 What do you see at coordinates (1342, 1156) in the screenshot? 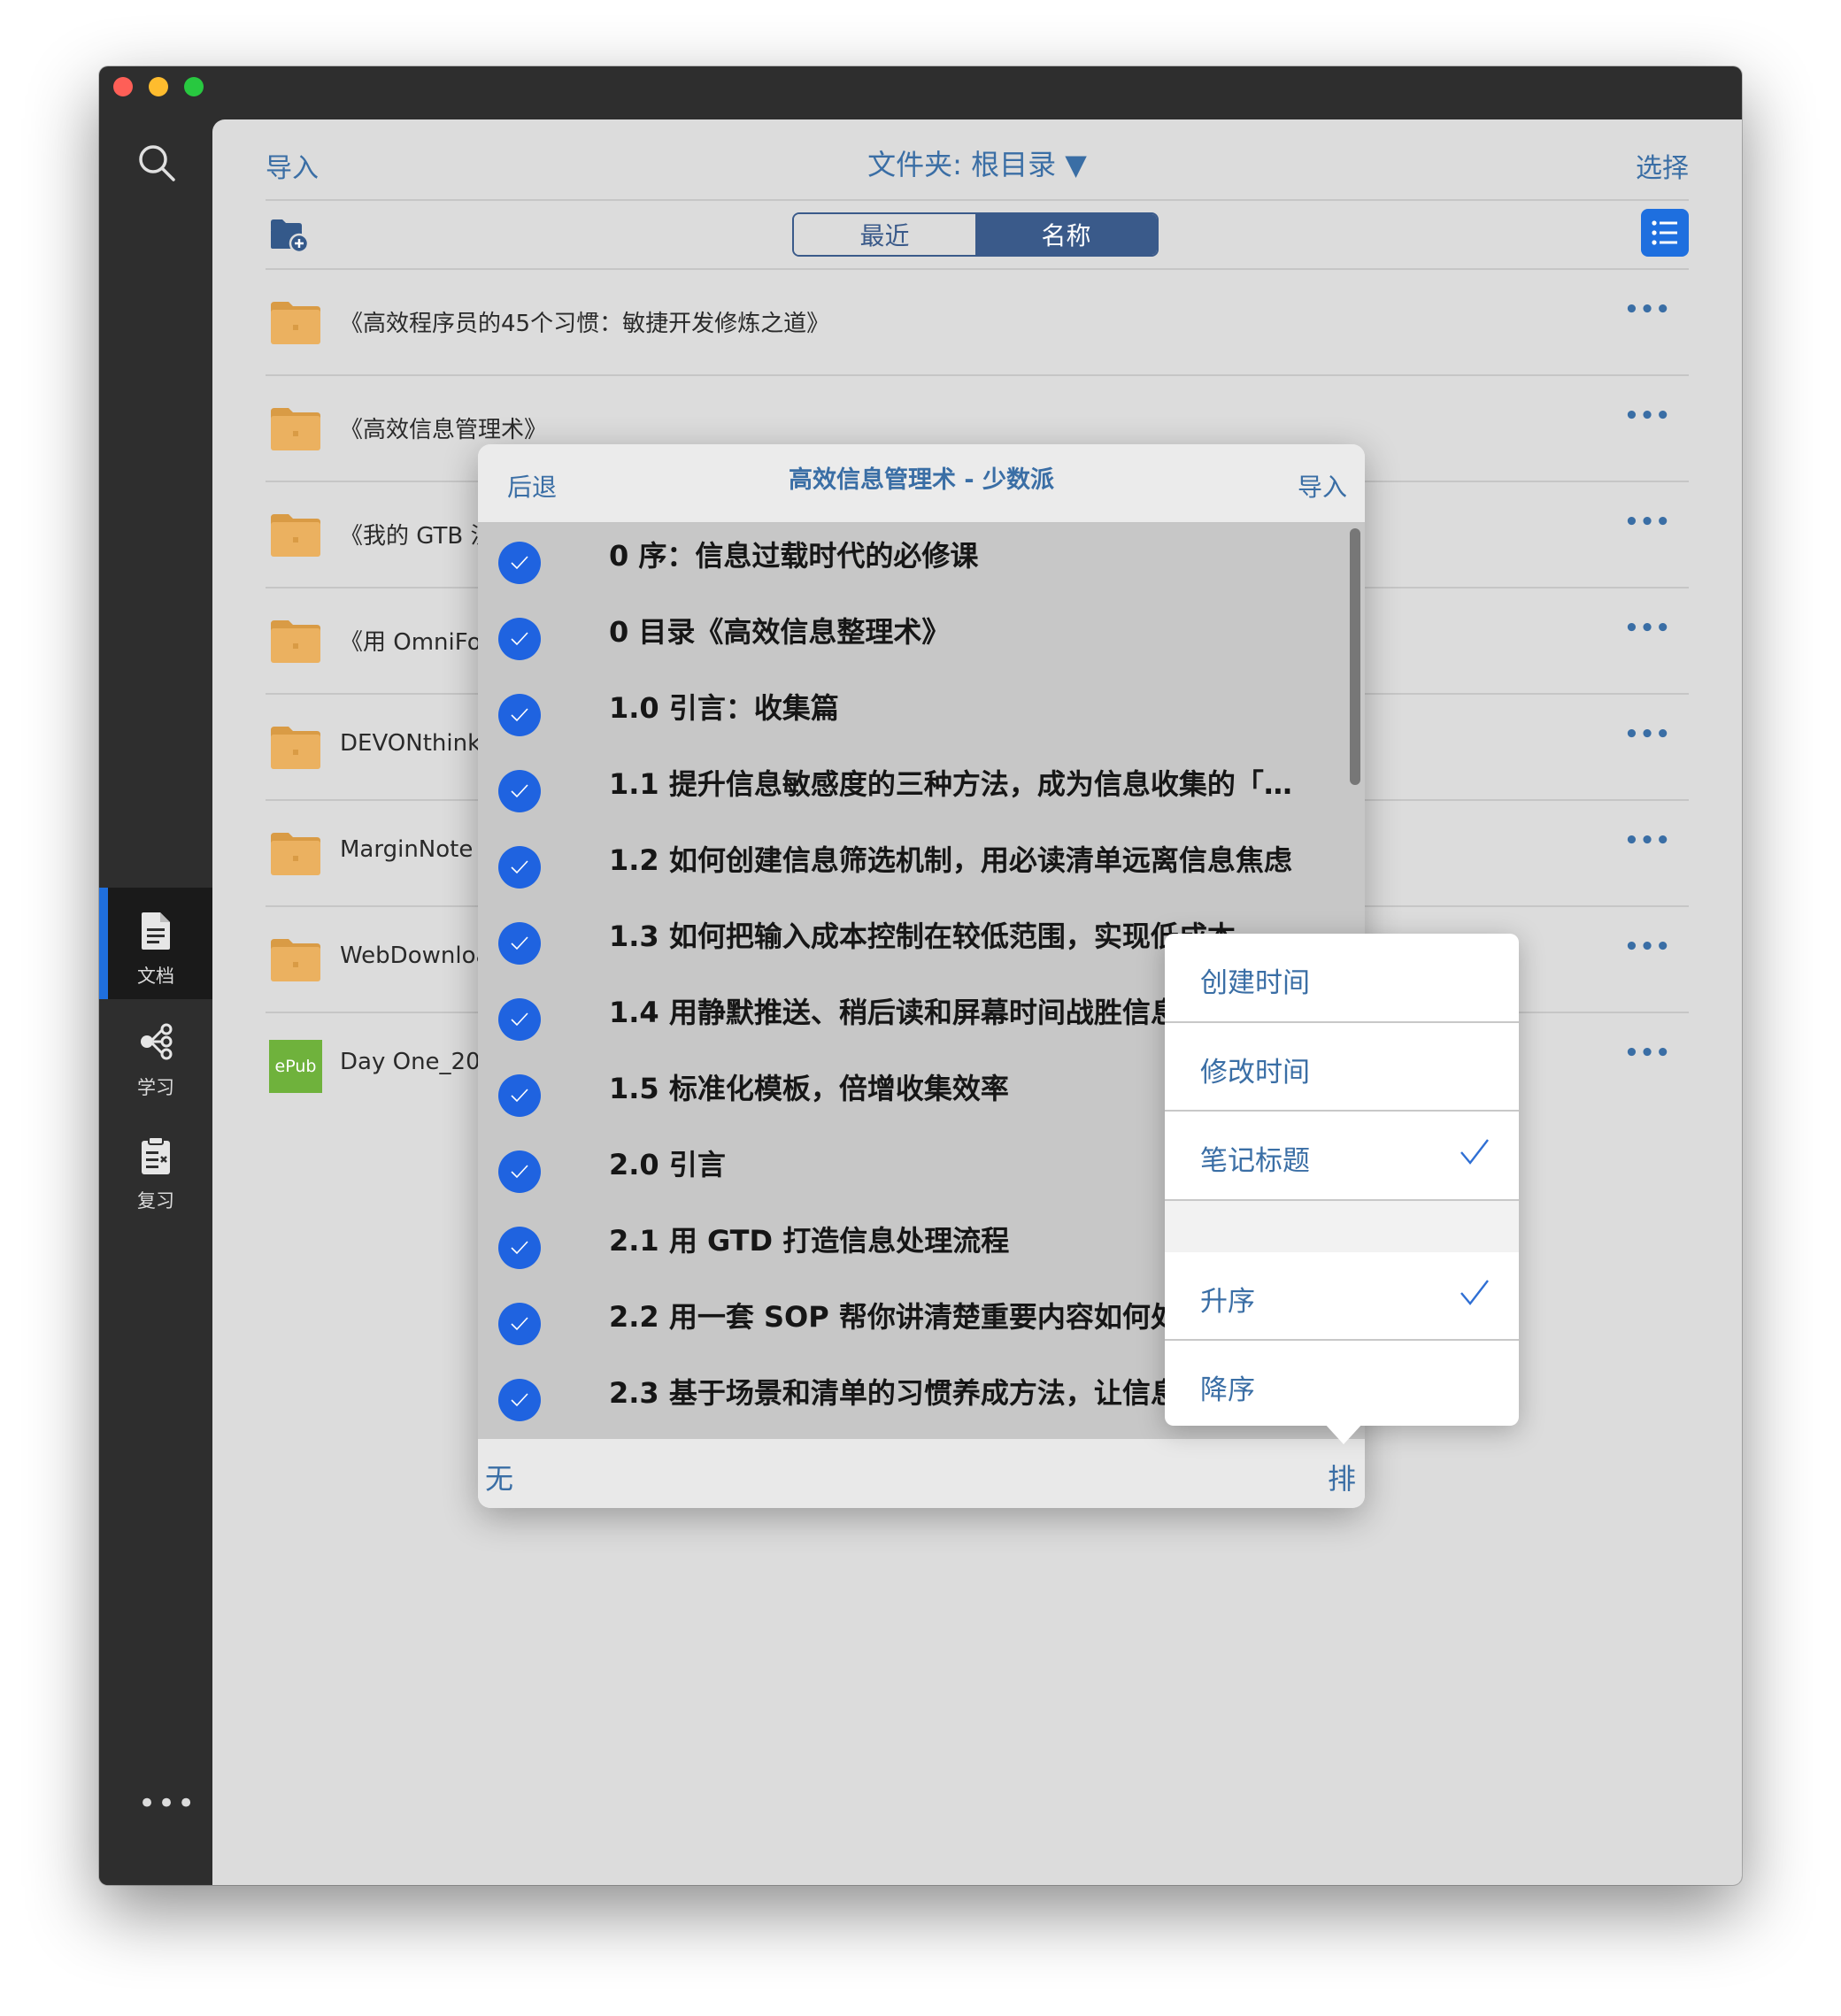
I see `sort-by-note-title: 笔记标题` at bounding box center [1342, 1156].